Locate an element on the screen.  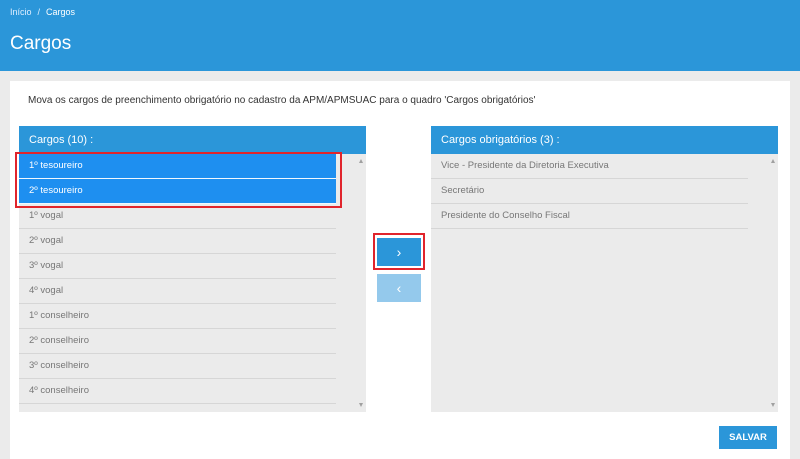
breadcrumb-current: Cargos is located at coordinates (61, 12).